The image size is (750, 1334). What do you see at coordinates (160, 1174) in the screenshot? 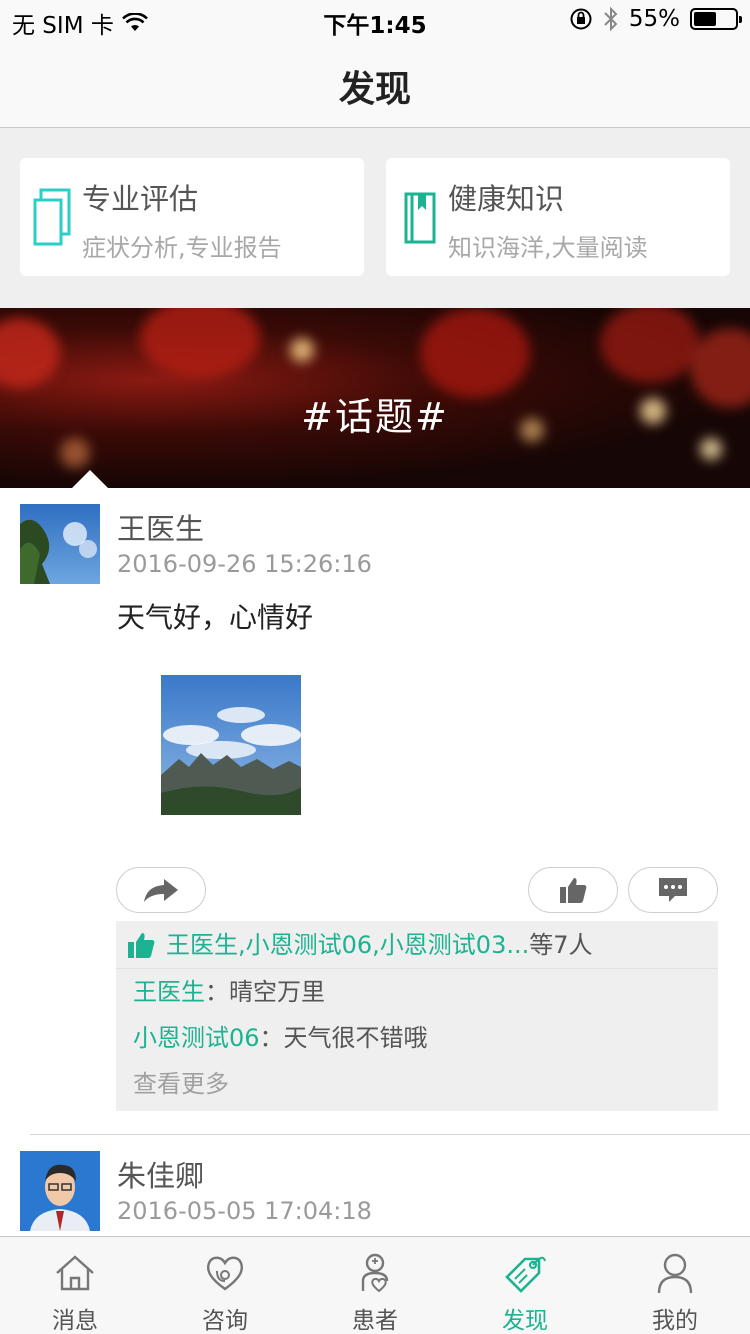
I see `post-author: 朱佳卿` at bounding box center [160, 1174].